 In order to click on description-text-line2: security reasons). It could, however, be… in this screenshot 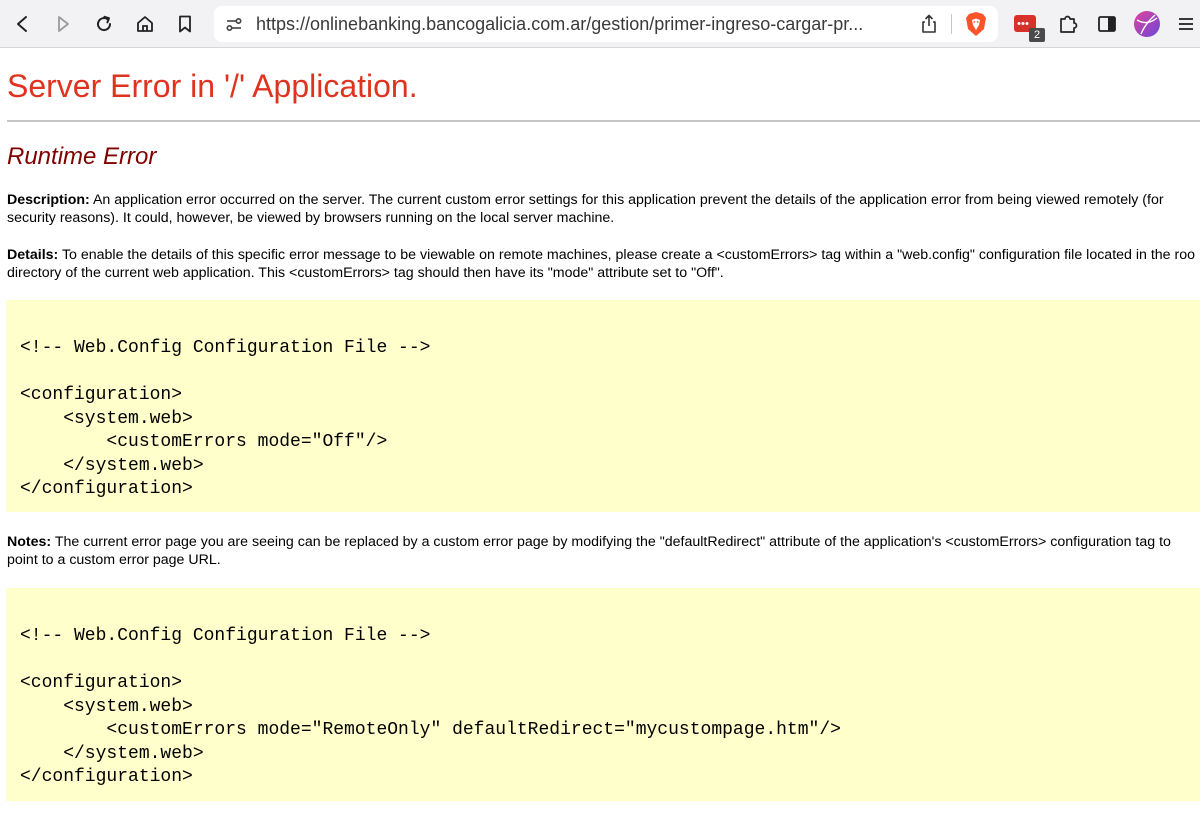, I will do `click(311, 218)`.